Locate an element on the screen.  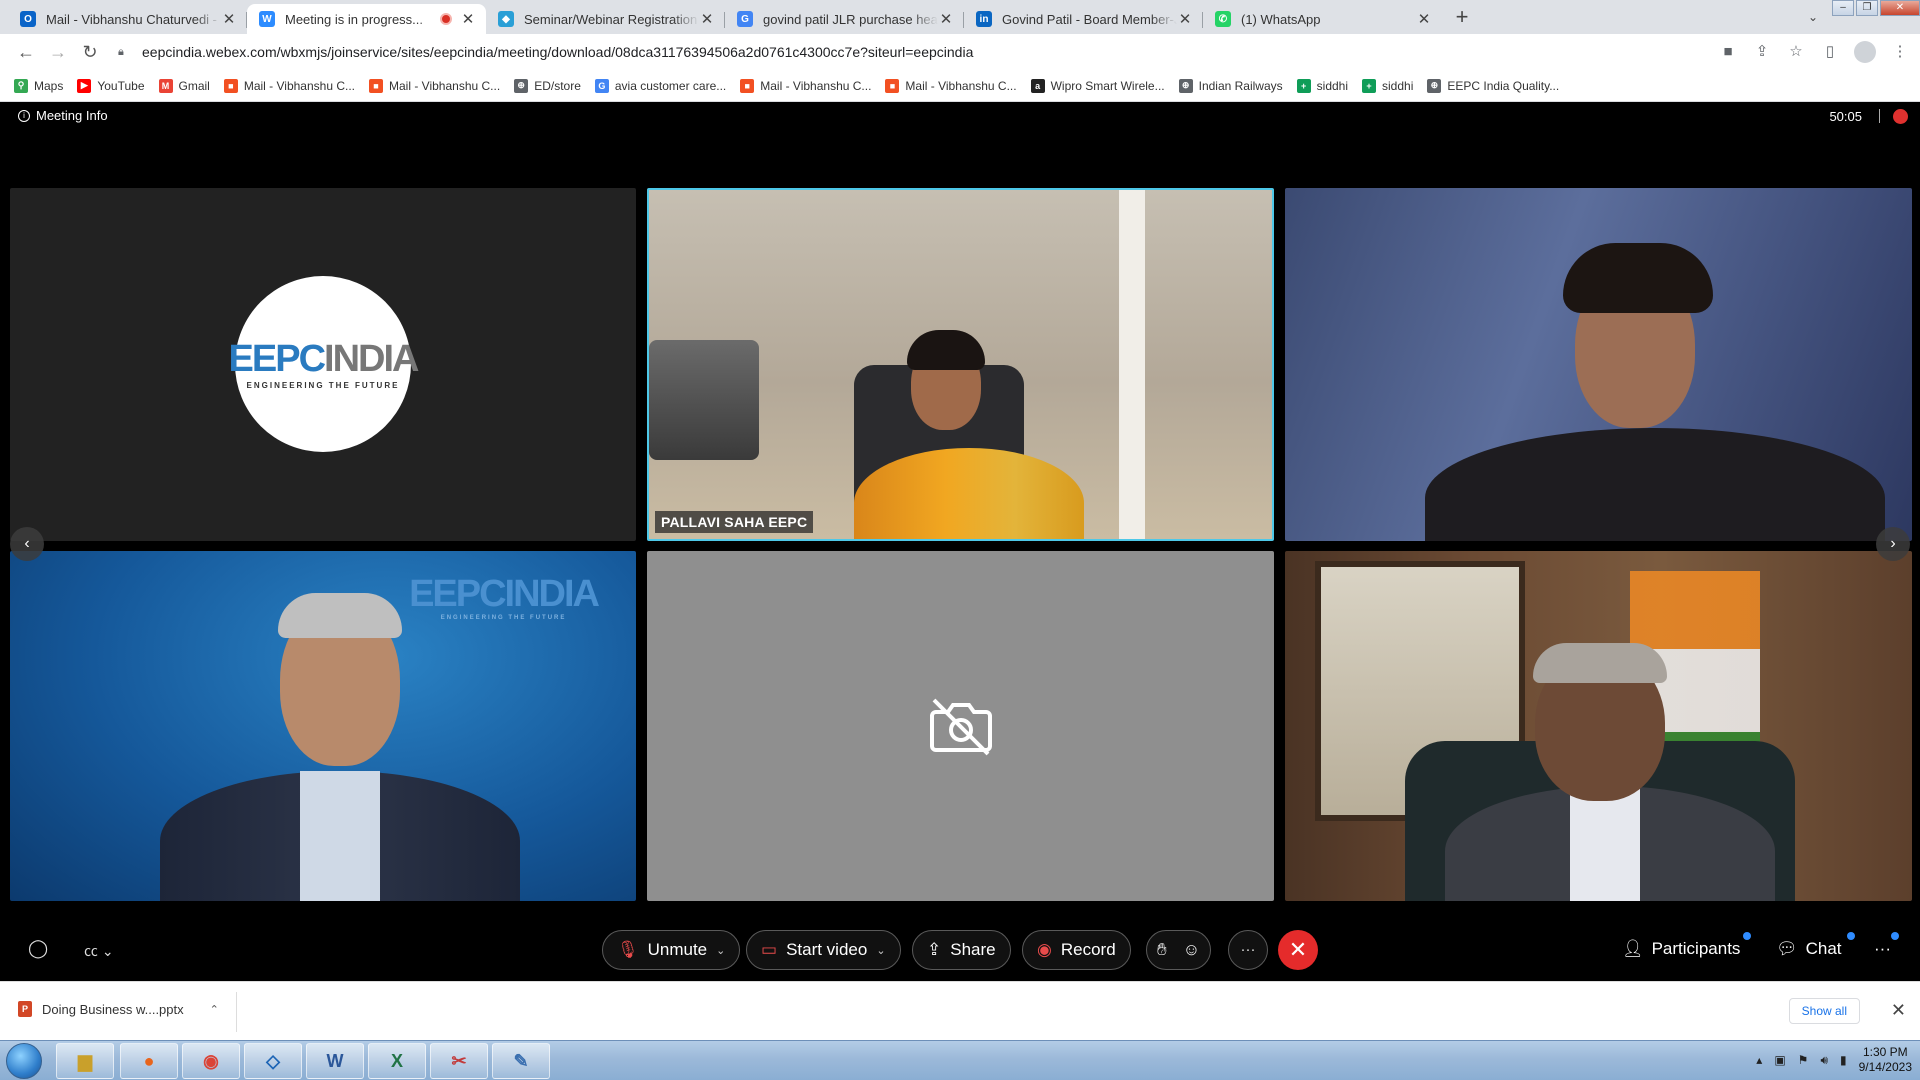
browser-tab: O Mail - Vibhanshu Chaturvedi - O ✕ is located at coordinates (127, 19).